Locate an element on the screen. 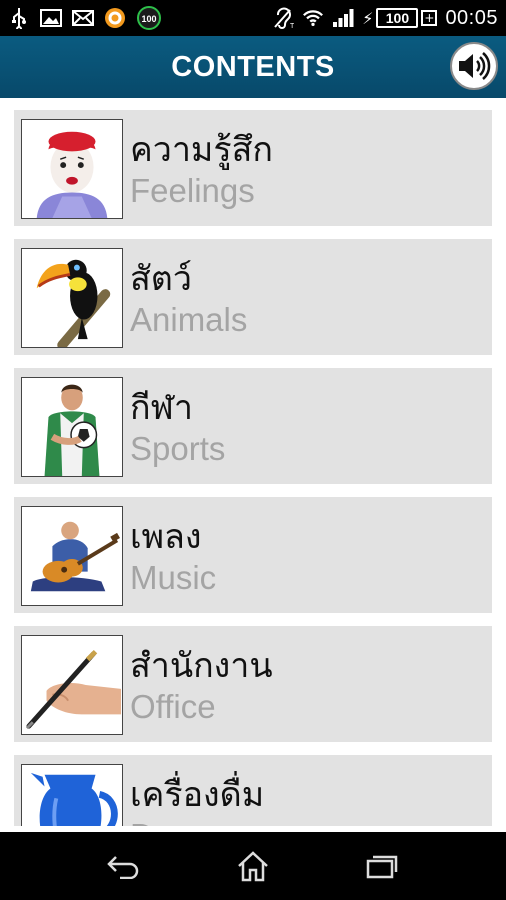 The image size is (506, 900). app-notification-icon is located at coordinates (115, 18).